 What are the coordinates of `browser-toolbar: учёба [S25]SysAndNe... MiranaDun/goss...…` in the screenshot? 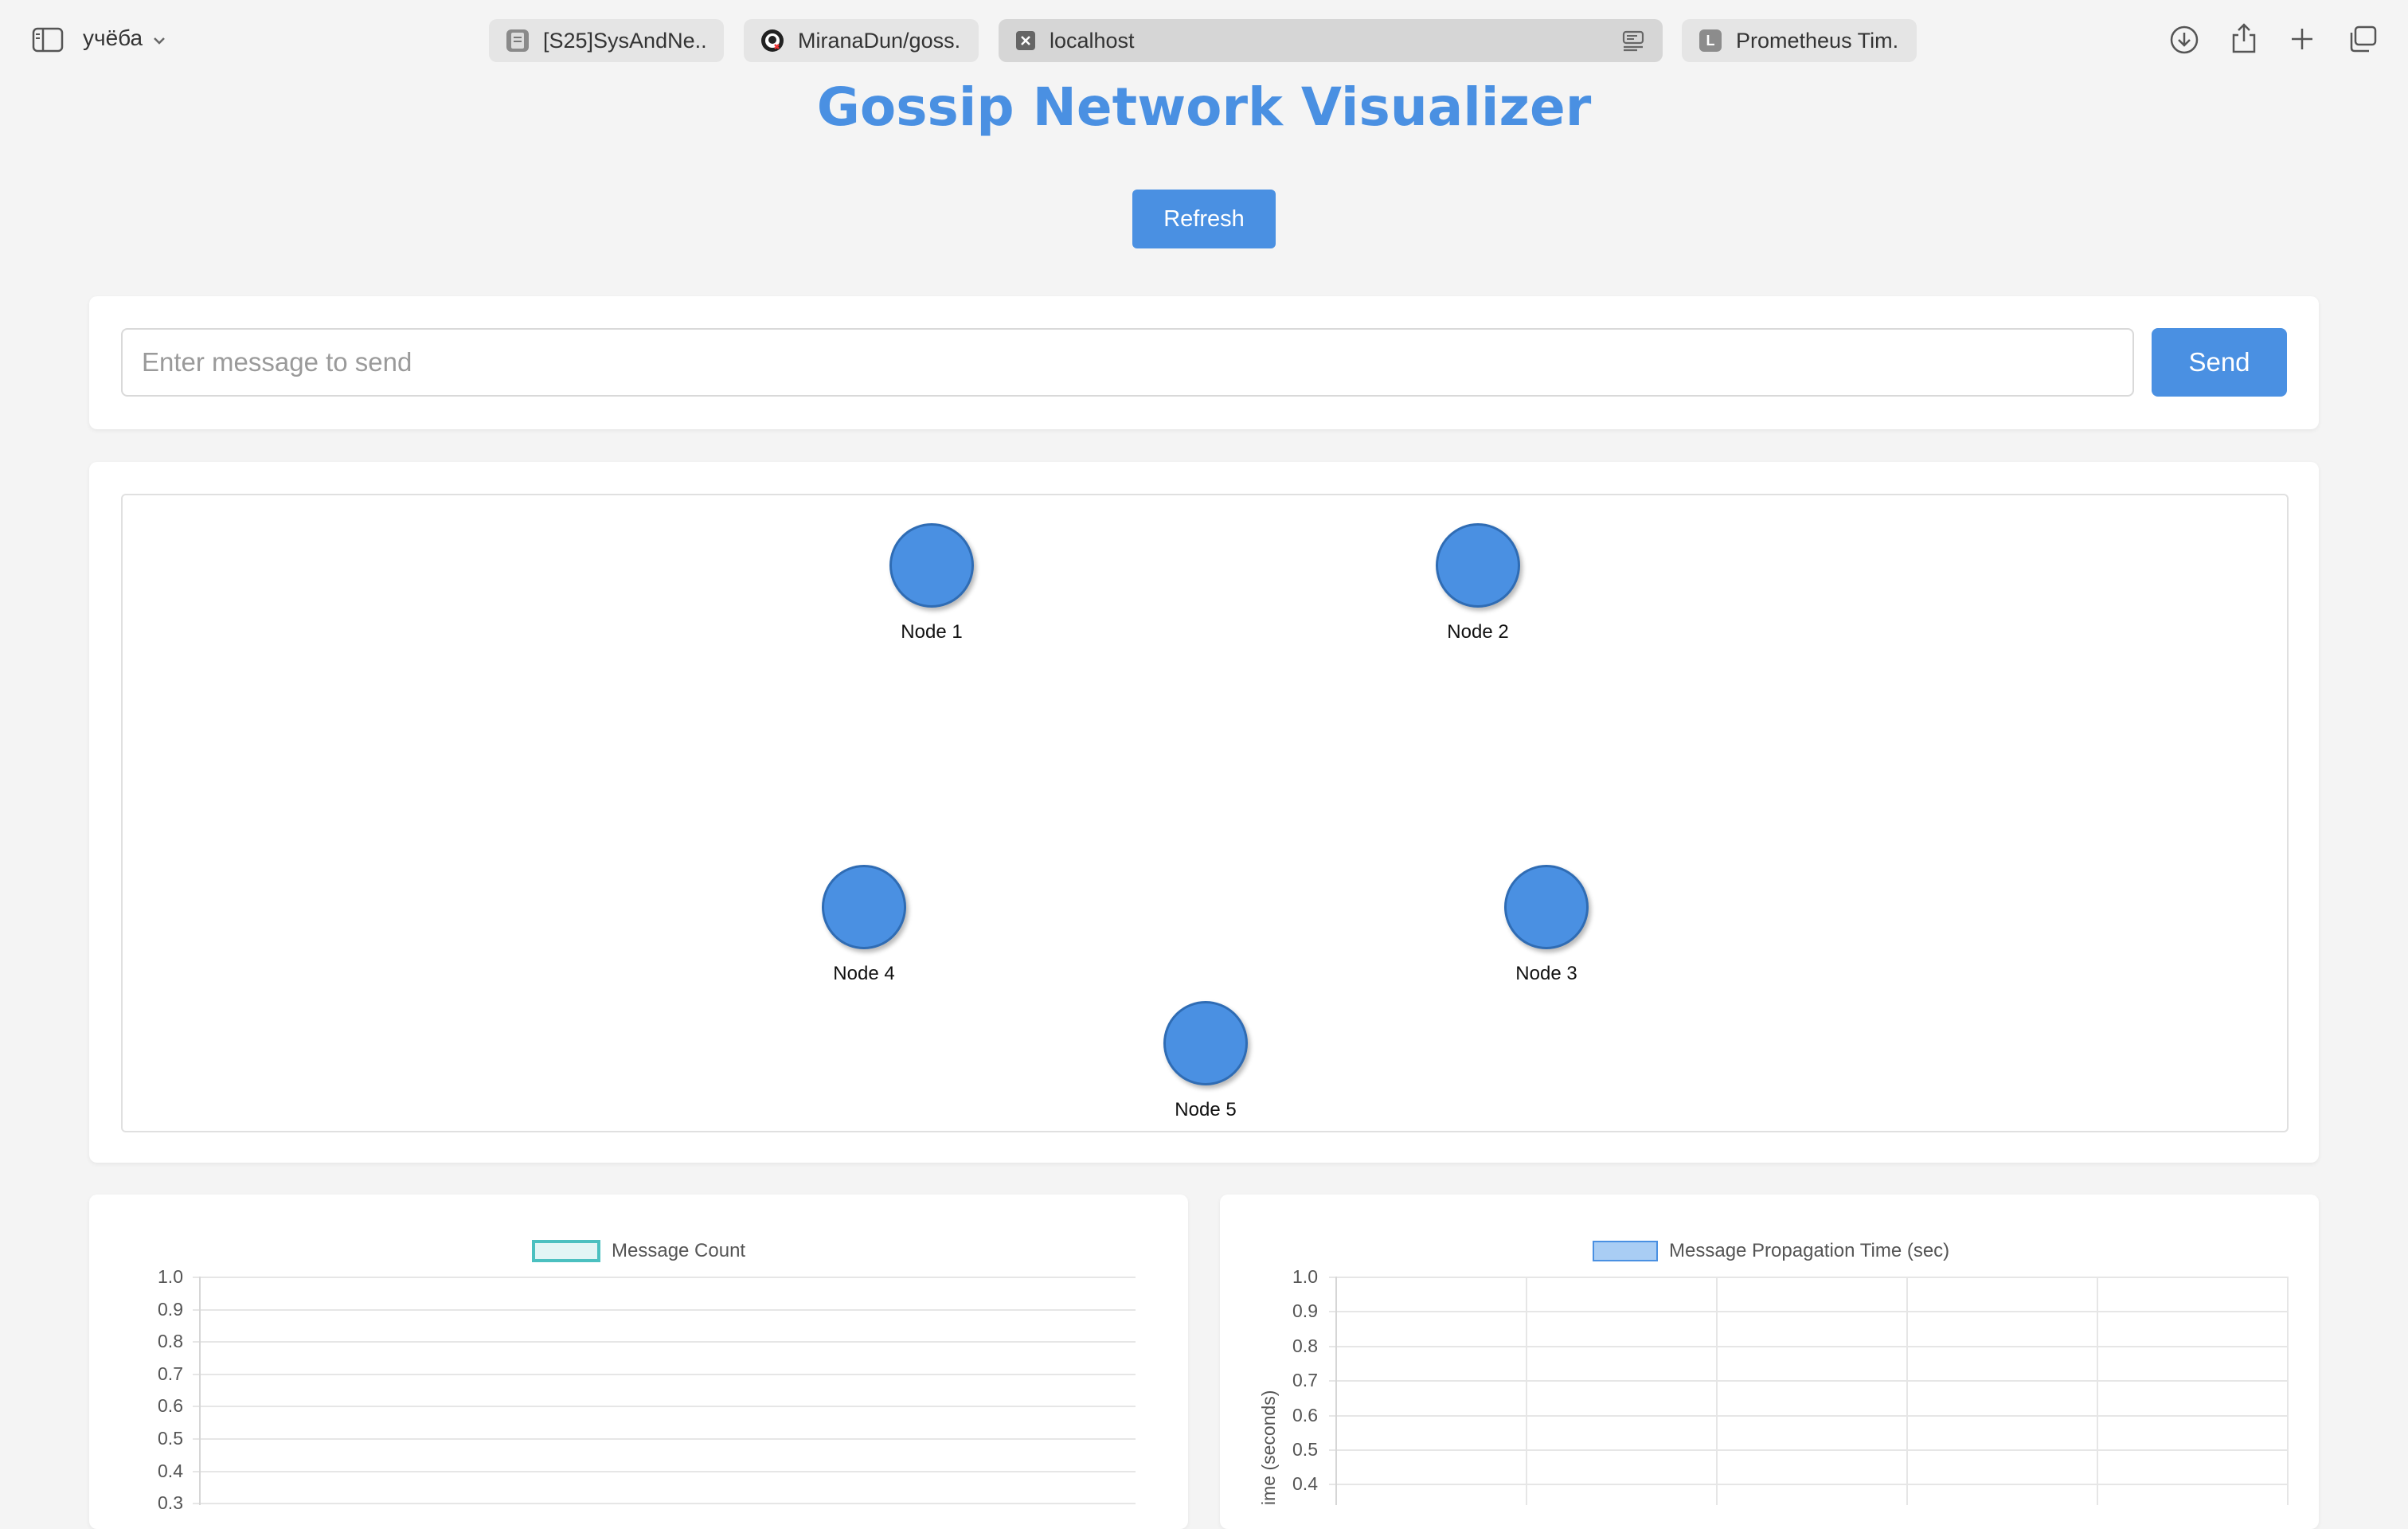 It's located at (1204, 41).